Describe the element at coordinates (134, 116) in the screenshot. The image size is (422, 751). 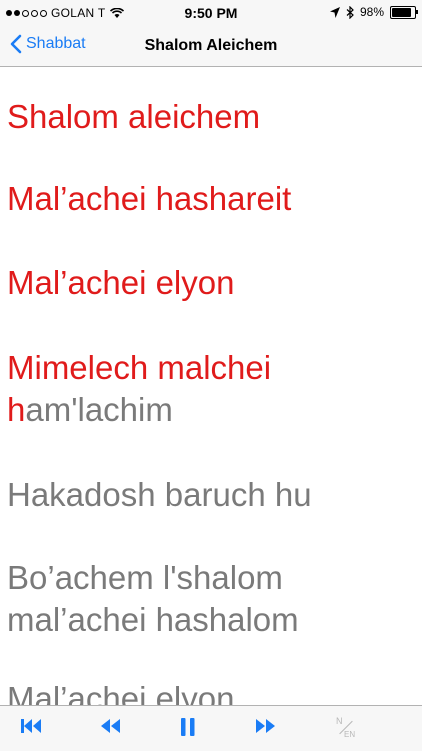
I see `lyric-highlighted-text: Shalom aleichem` at that location.